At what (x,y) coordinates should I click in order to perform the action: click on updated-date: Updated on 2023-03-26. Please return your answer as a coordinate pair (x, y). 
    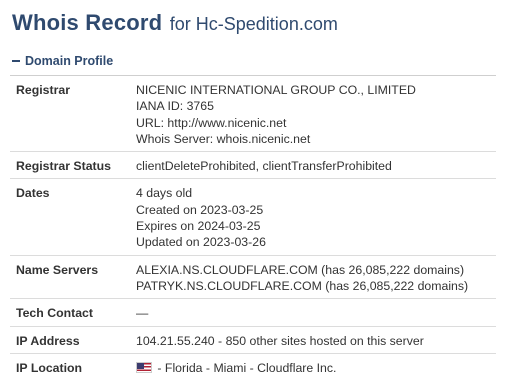
    Looking at the image, I should click on (201, 242).